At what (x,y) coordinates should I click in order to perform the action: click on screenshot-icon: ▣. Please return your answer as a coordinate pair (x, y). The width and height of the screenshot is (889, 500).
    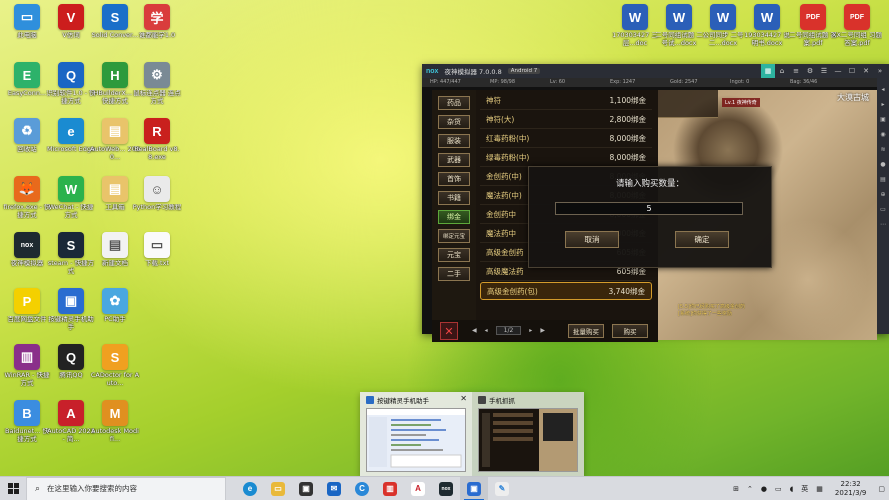
    Looking at the image, I should click on (883, 119).